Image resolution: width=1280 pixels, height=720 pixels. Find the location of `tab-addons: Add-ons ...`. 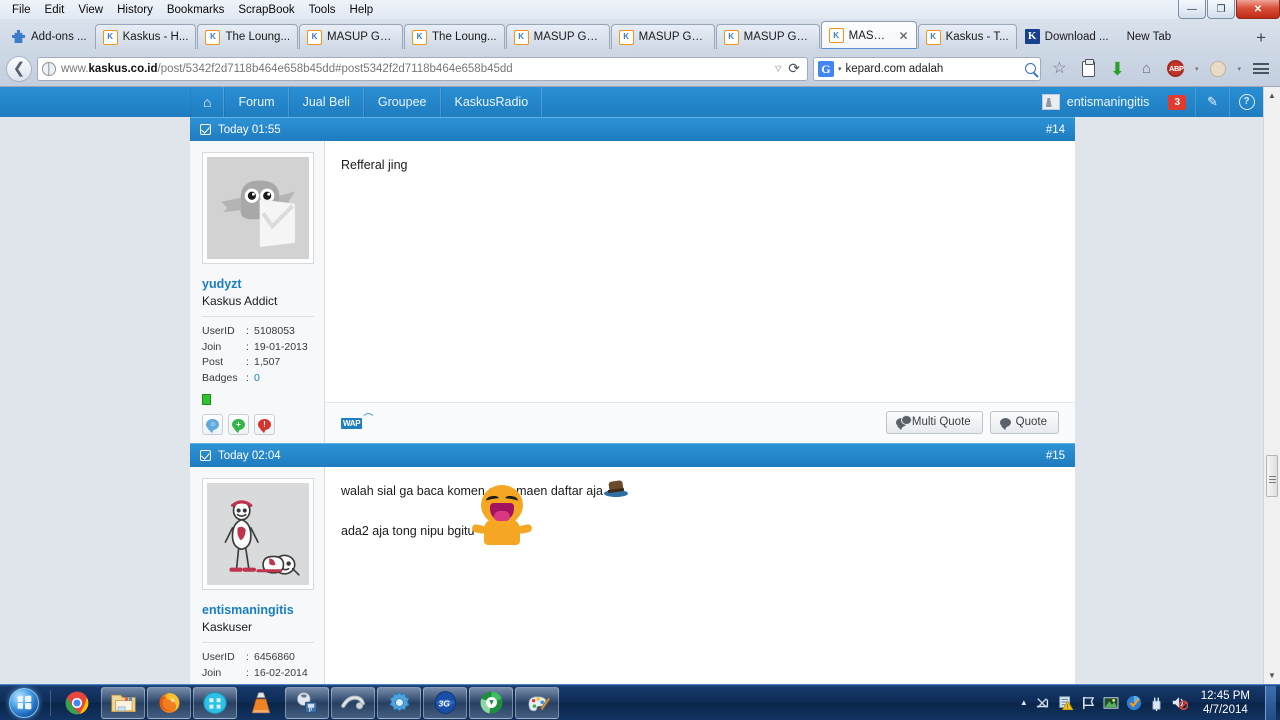

tab-addons: Add-ons ... is located at coordinates (49, 36).